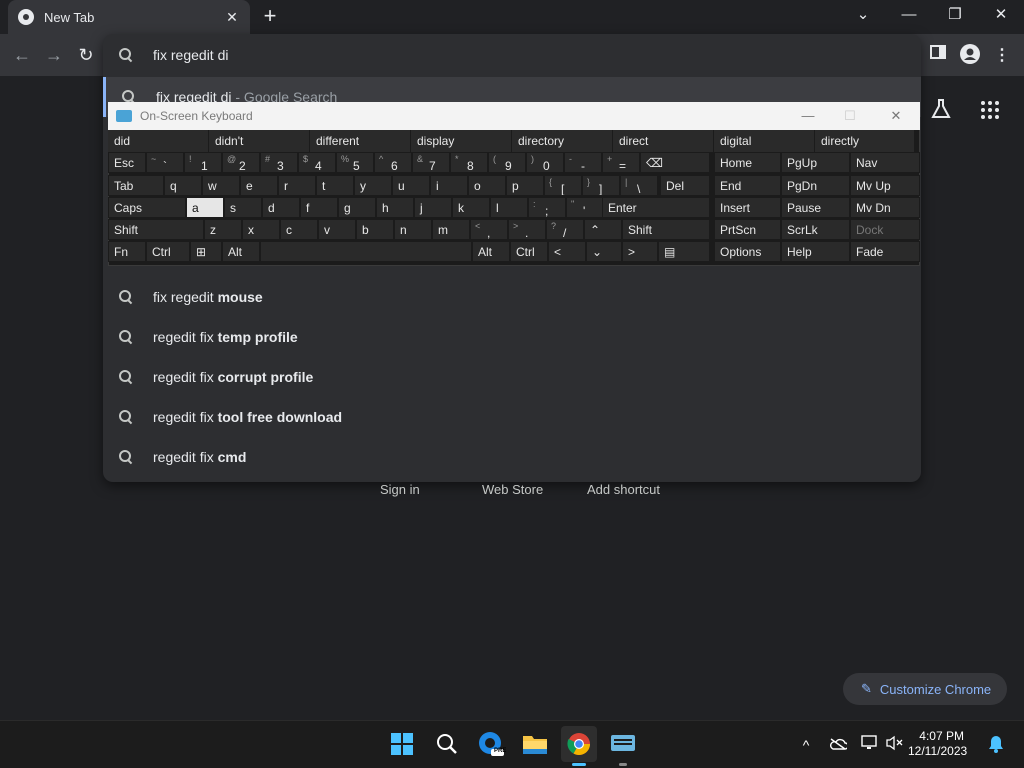  What do you see at coordinates (375, 229) in the screenshot?
I see `key-b: b` at bounding box center [375, 229].